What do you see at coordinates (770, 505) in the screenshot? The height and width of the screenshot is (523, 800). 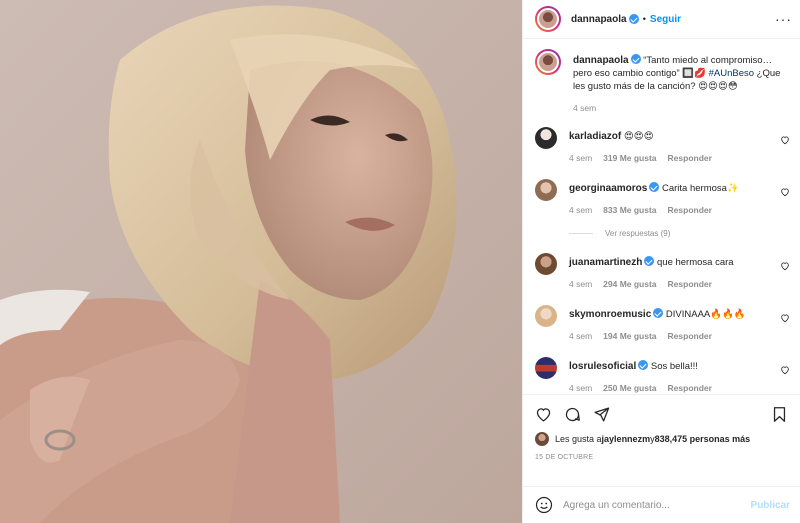 I see `publish-button: Publicar` at bounding box center [770, 505].